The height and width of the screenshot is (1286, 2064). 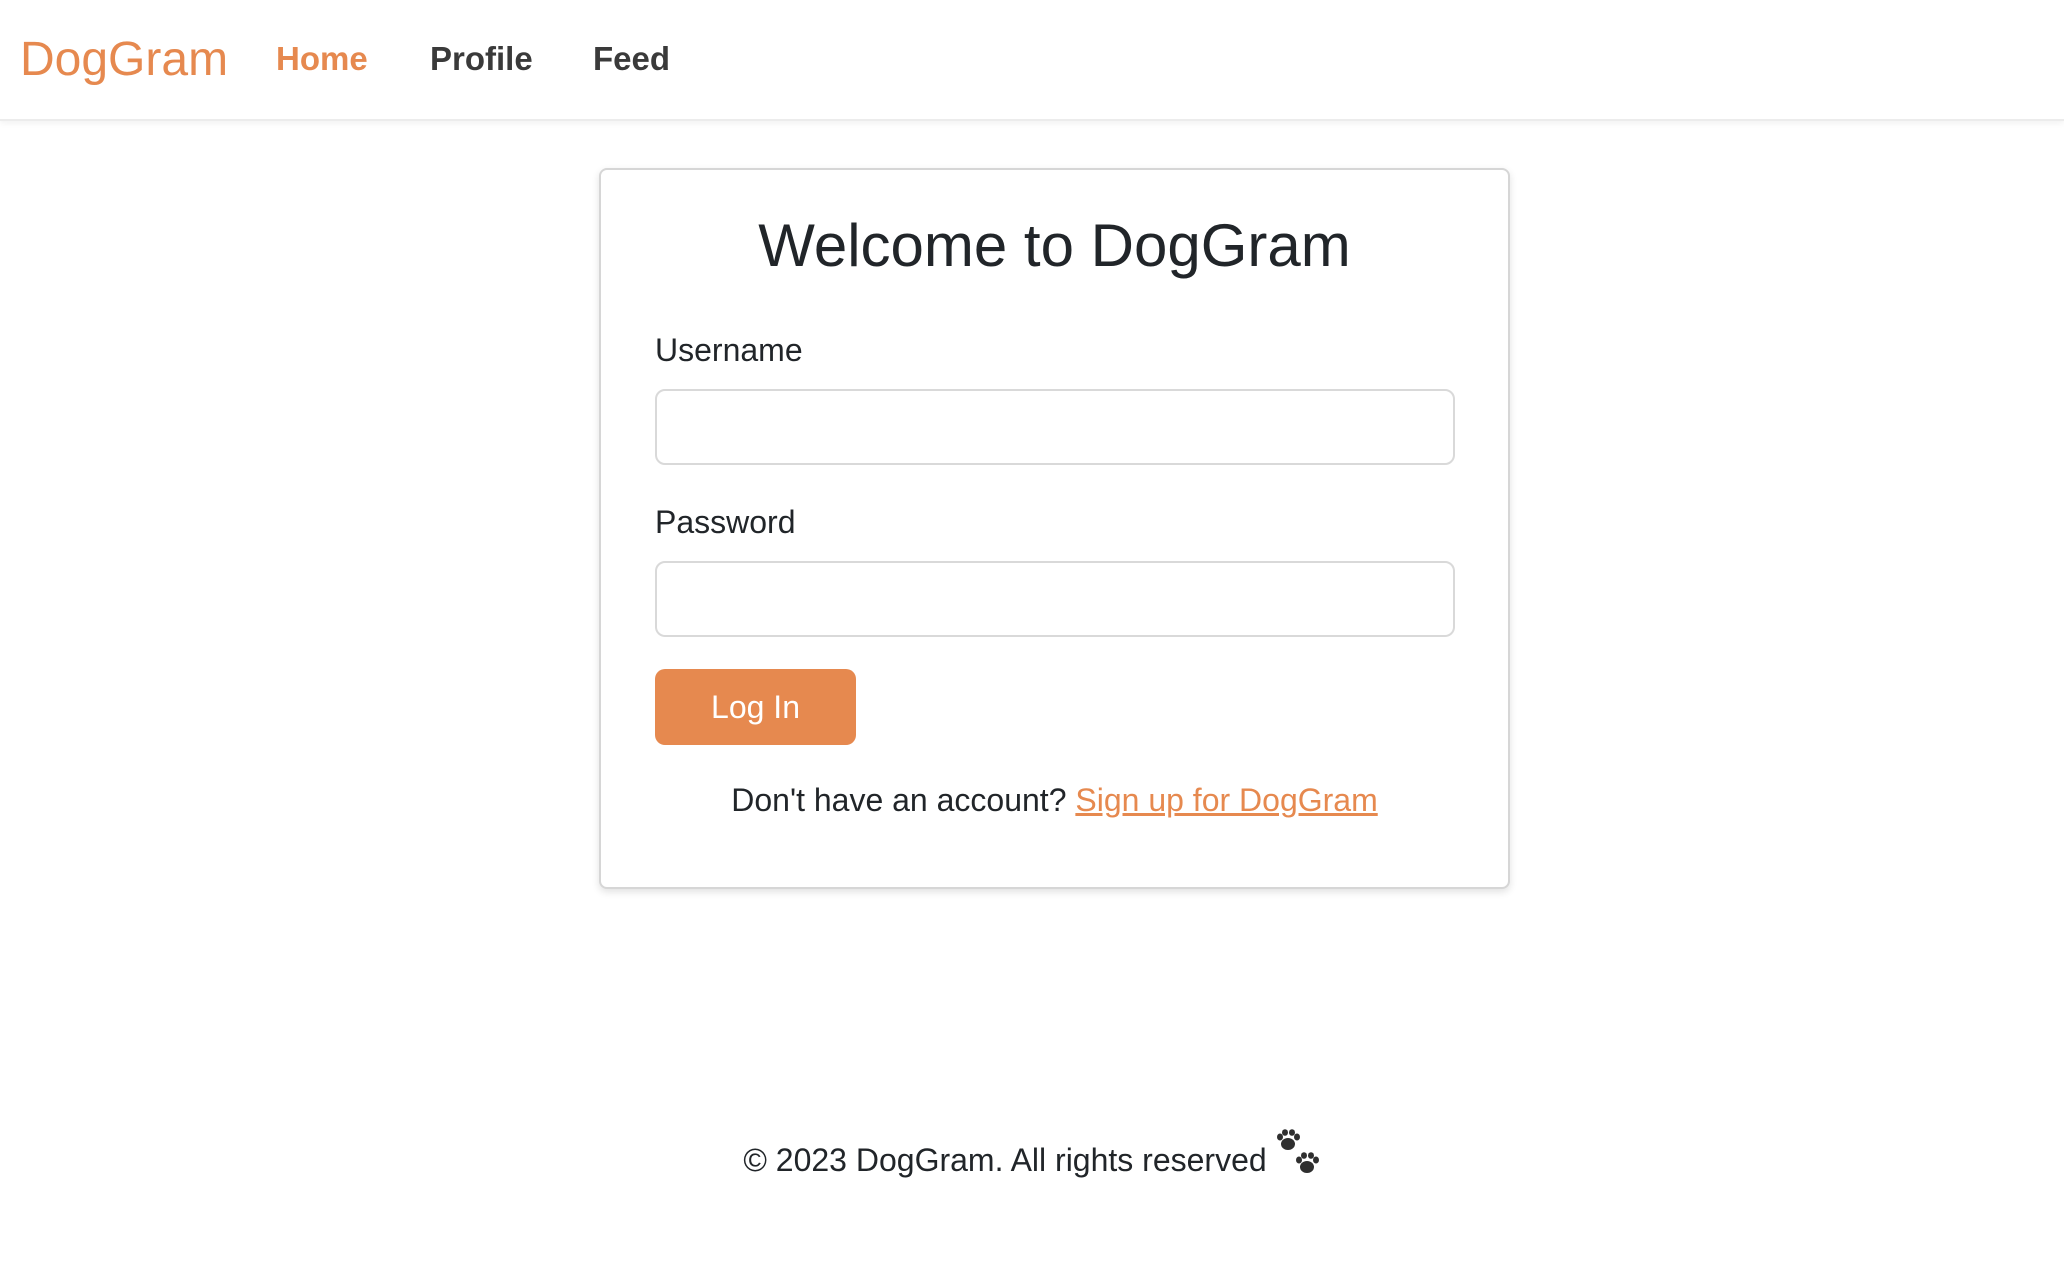 I want to click on nav-link-feed: Feed, so click(x=631, y=59).